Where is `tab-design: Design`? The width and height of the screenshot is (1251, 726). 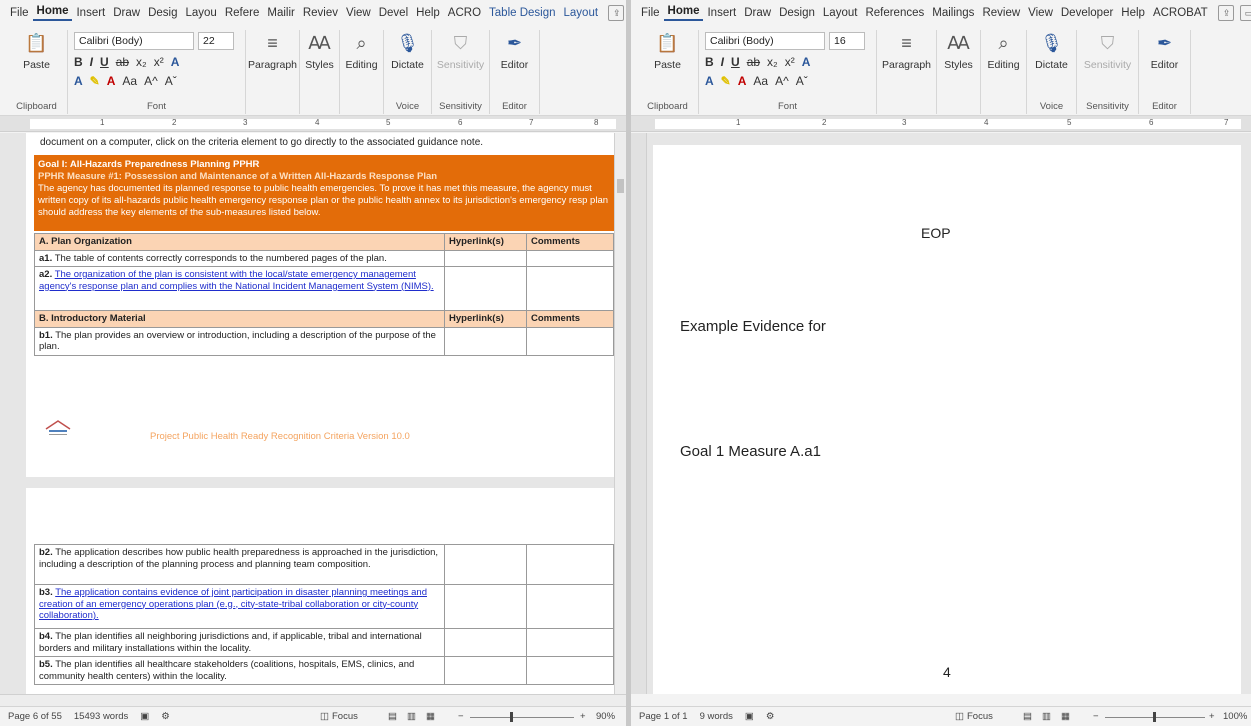 tab-design: Design is located at coordinates (797, 13).